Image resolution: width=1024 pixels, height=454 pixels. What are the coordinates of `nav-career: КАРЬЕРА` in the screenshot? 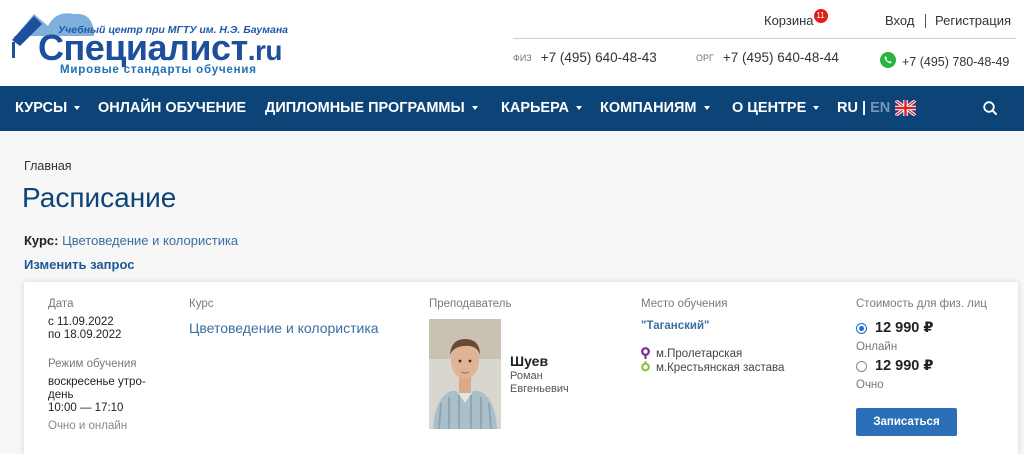 It's located at (541, 108).